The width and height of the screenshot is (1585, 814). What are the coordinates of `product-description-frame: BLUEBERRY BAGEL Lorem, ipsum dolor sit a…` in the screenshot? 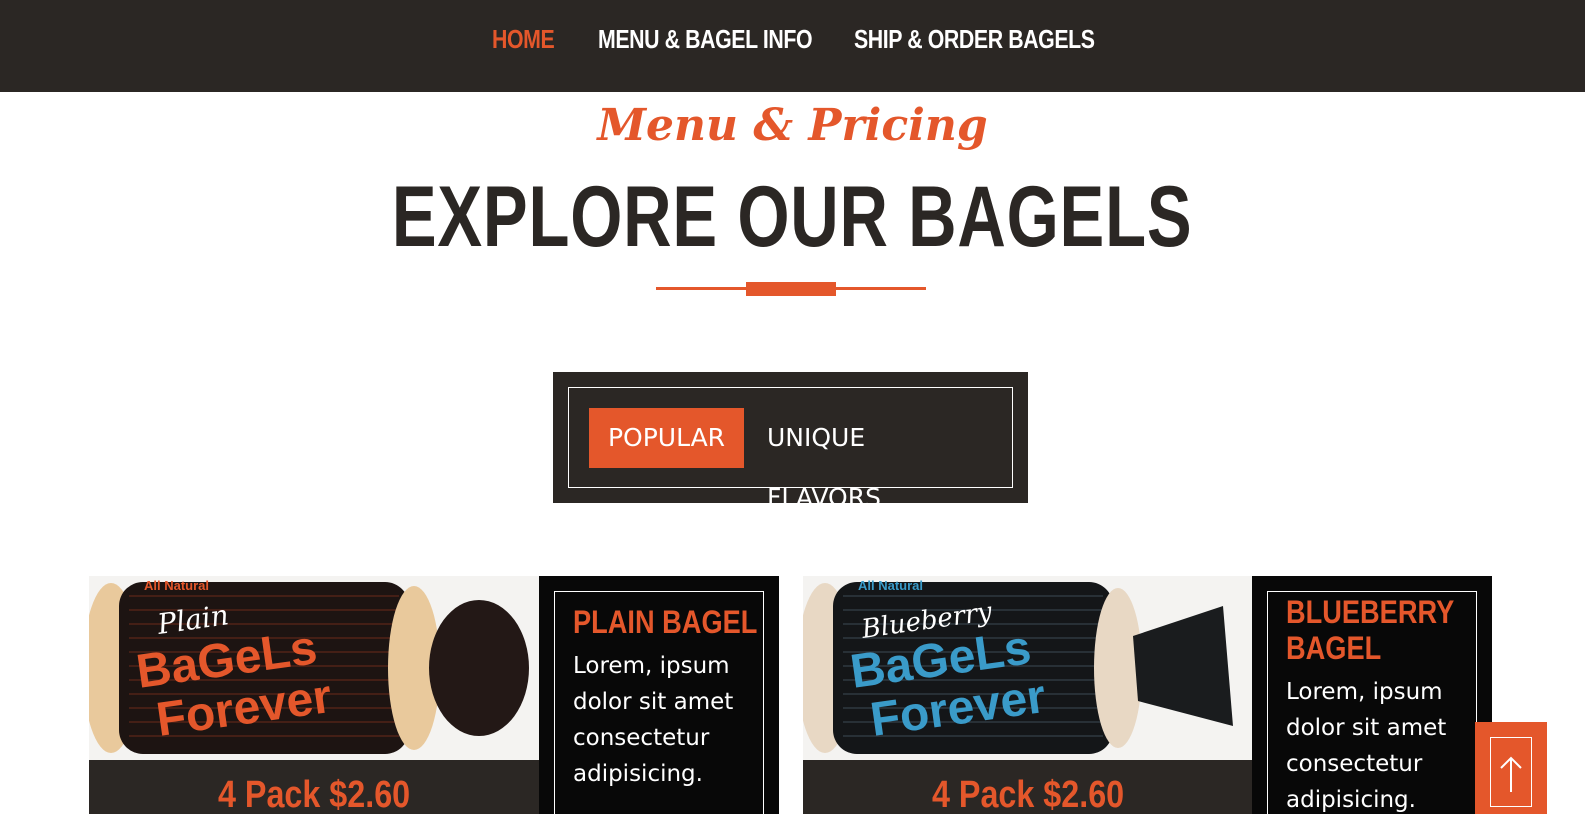 It's located at (1372, 702).